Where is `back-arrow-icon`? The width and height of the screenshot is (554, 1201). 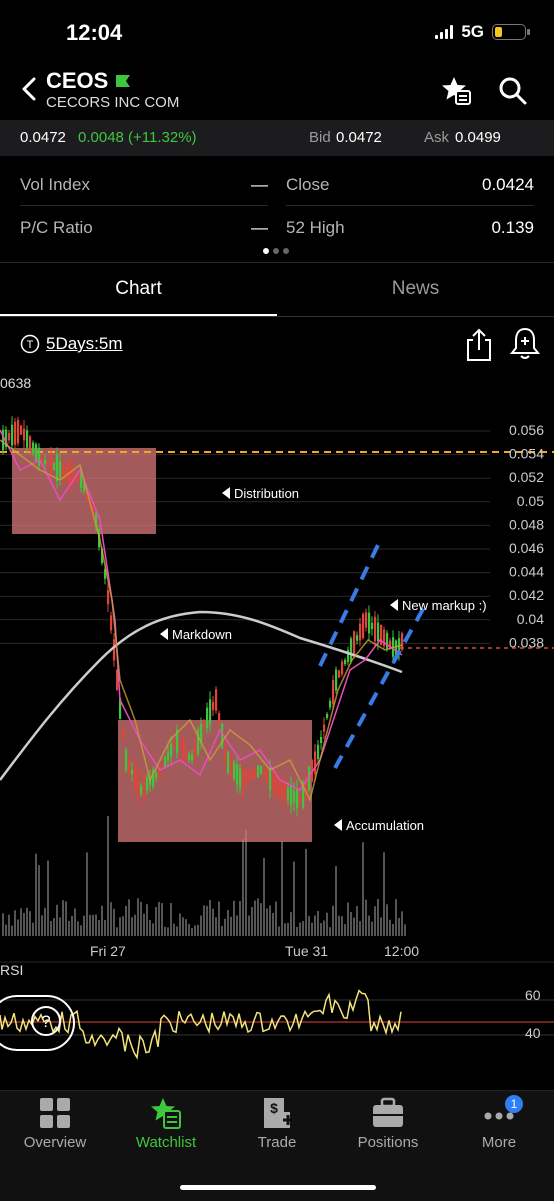
back-arrow-icon is located at coordinates (31, 89).